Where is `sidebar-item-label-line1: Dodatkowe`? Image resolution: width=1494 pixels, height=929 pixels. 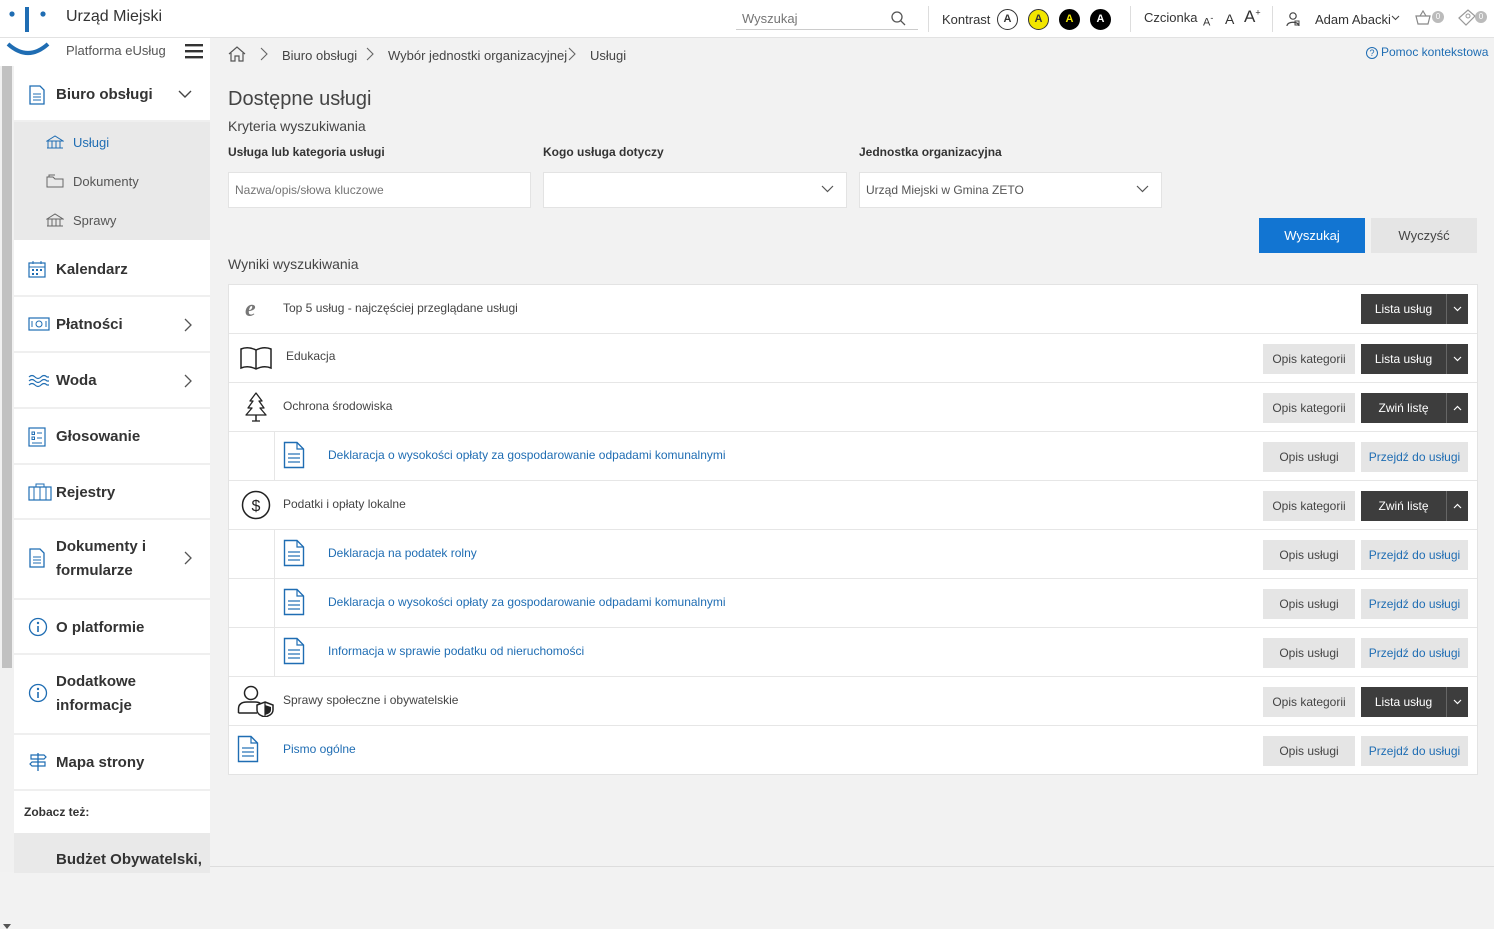 sidebar-item-label-line1: Dodatkowe is located at coordinates (96, 681).